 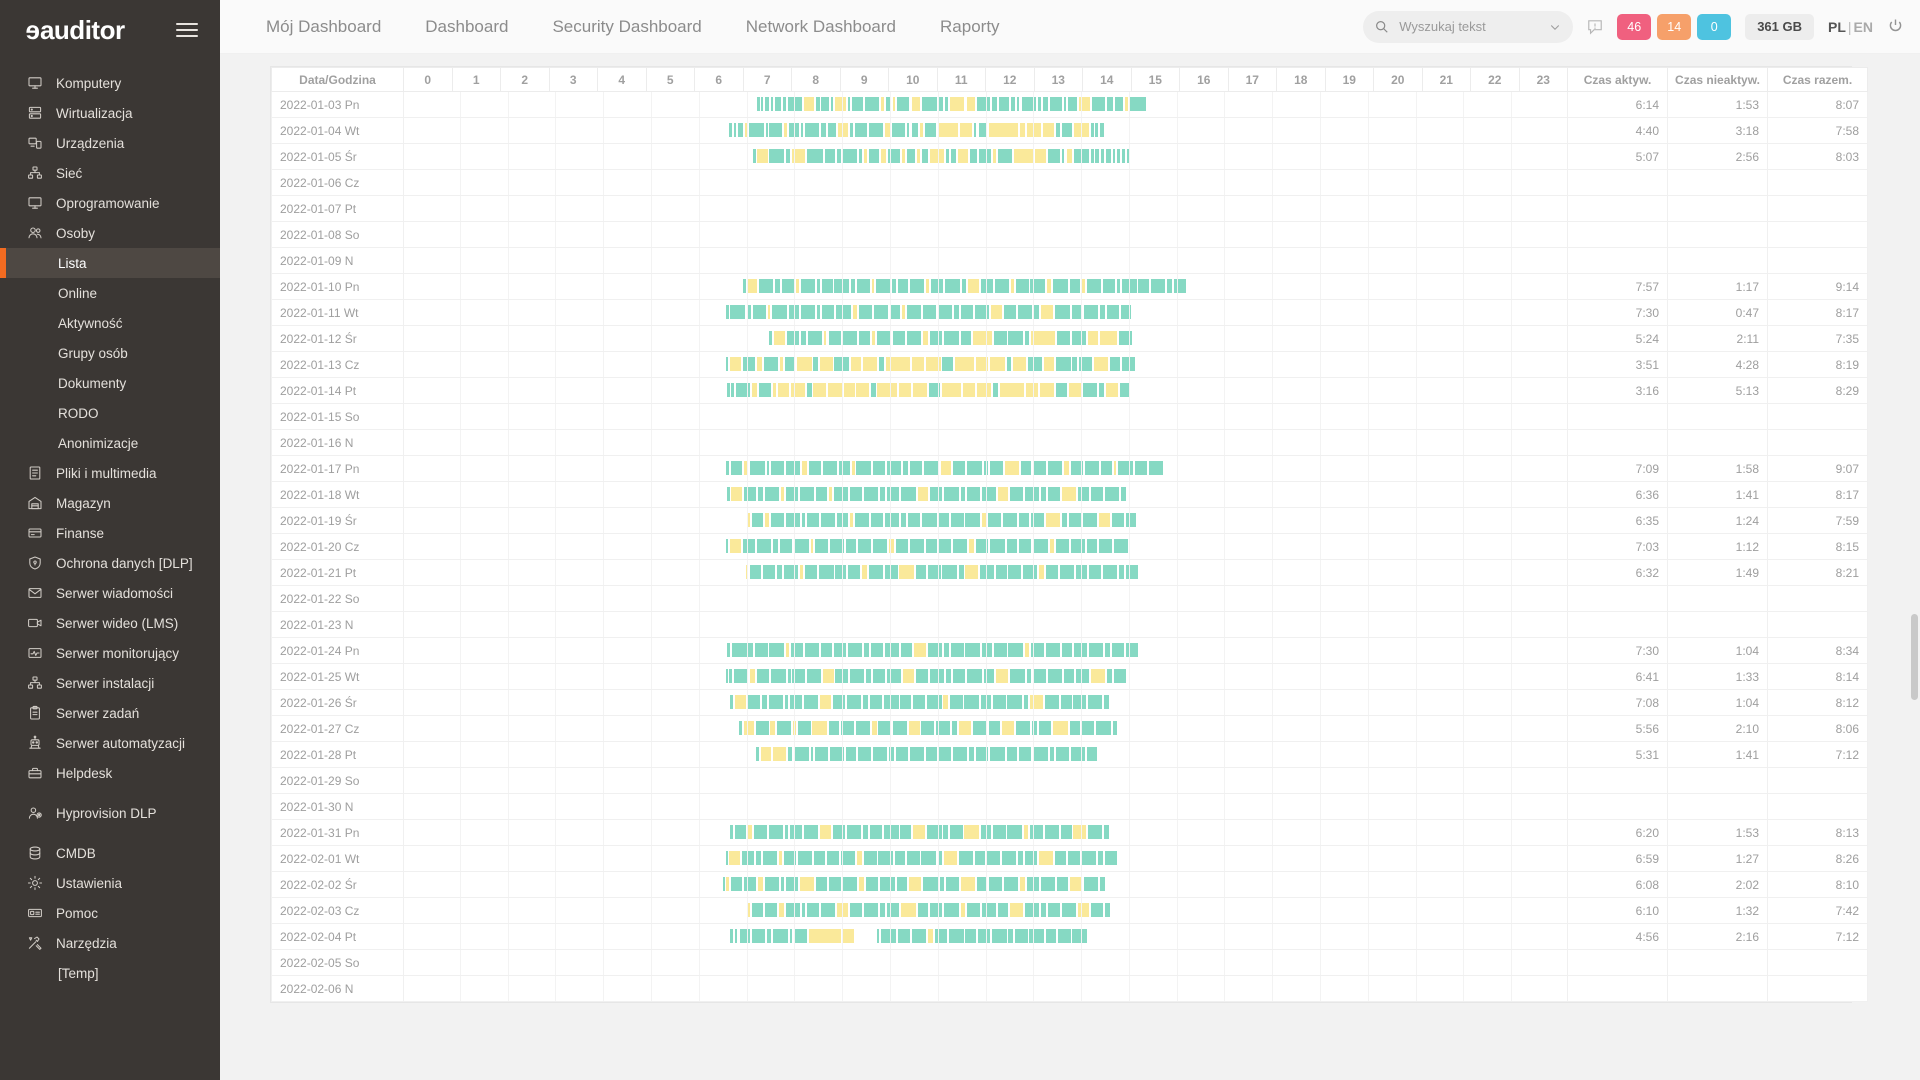 I want to click on sidebar-item-serwer-monitorujący: Serwer monitorujący, so click(x=110, y=653).